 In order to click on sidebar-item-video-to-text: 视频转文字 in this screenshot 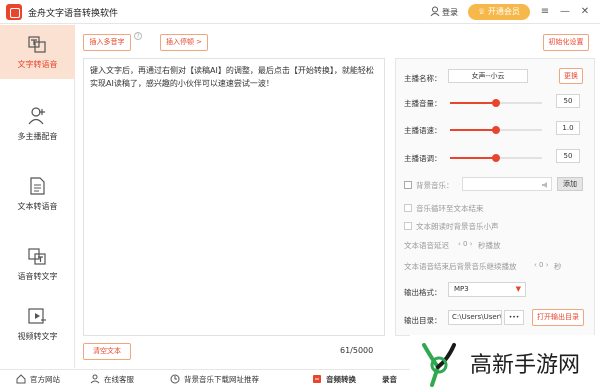, I will do `click(37, 324)`.